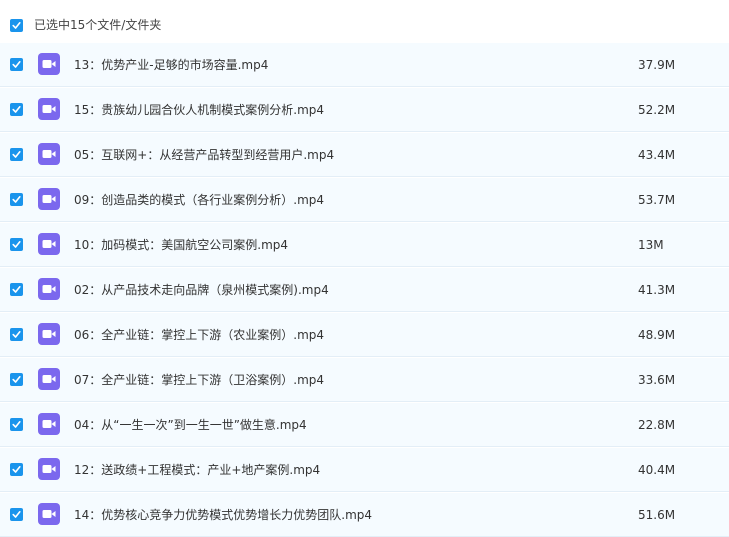 This screenshot has width=729, height=537. I want to click on file-name: 06：全产业链：掌控上下游（农业案例）.mp4, so click(199, 335).